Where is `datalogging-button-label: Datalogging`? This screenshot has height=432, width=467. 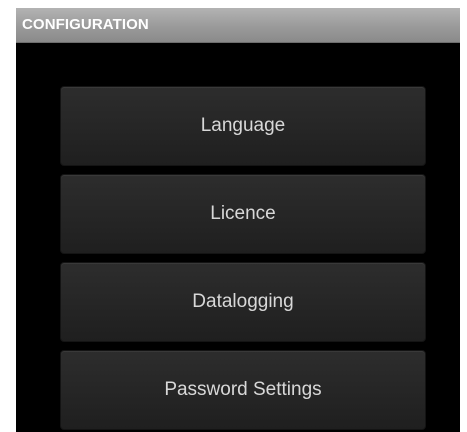 datalogging-button-label: Datalogging is located at coordinates (243, 301).